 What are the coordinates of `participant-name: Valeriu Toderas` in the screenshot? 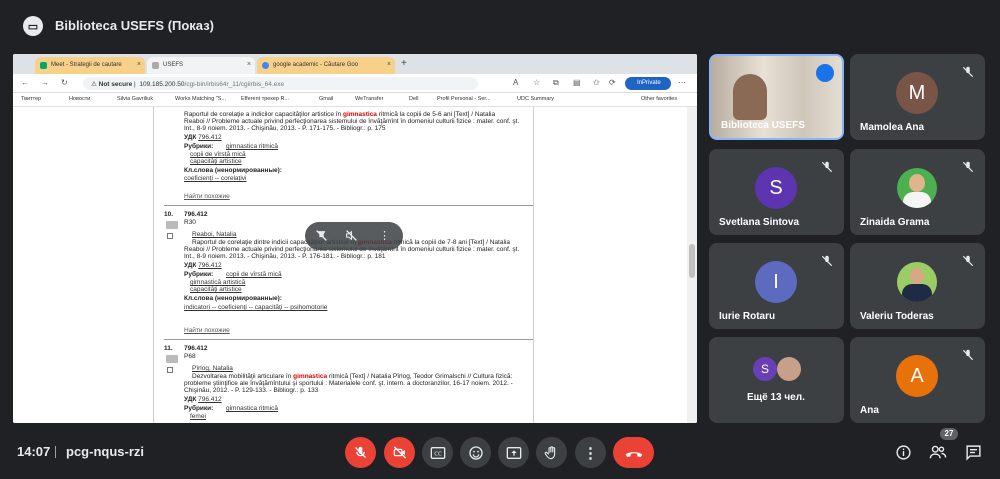 It's located at (897, 316).